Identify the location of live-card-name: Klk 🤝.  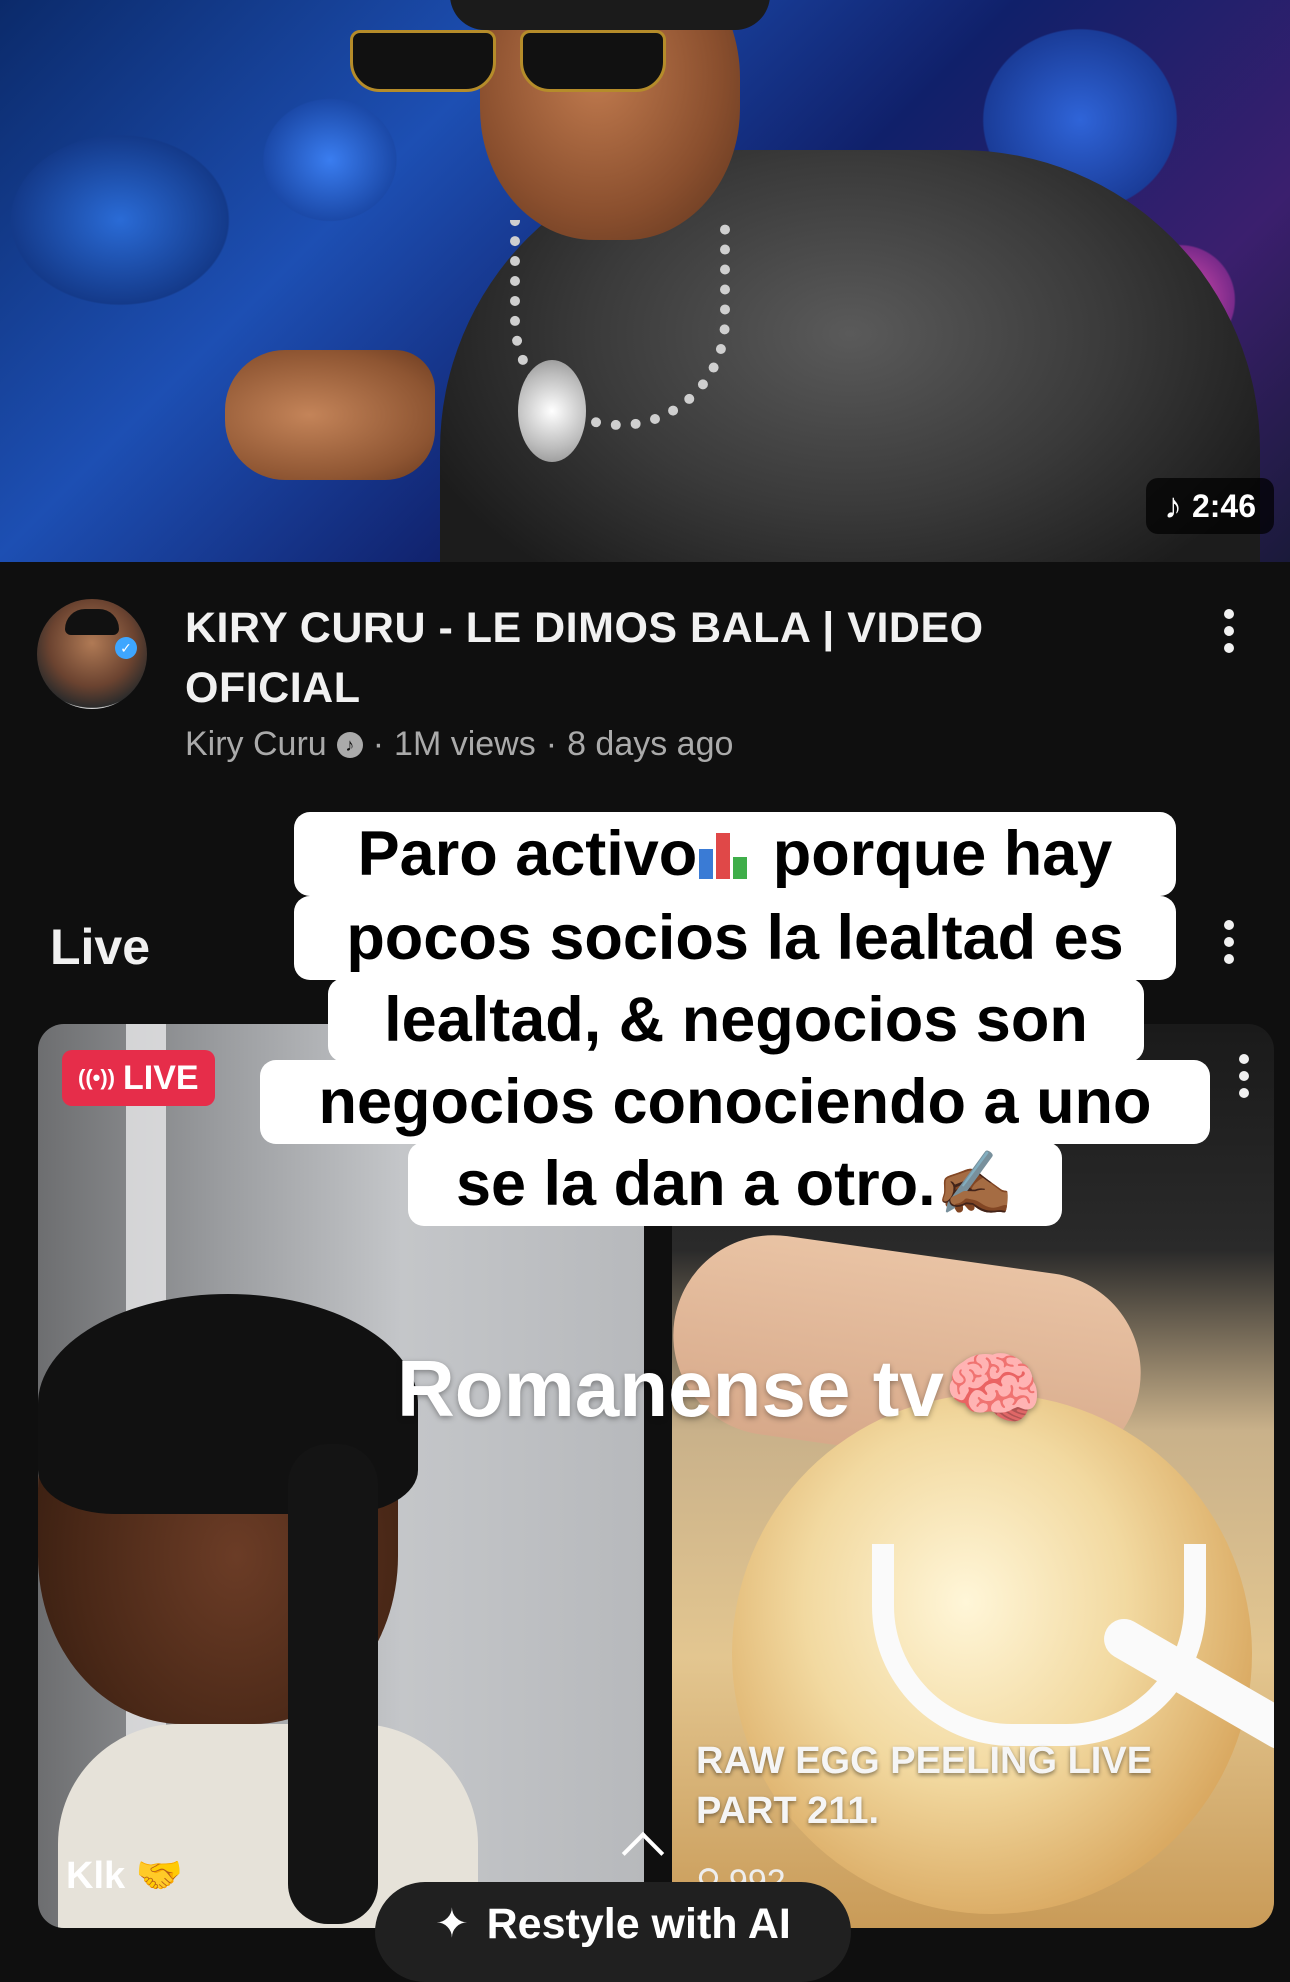
(125, 1876).